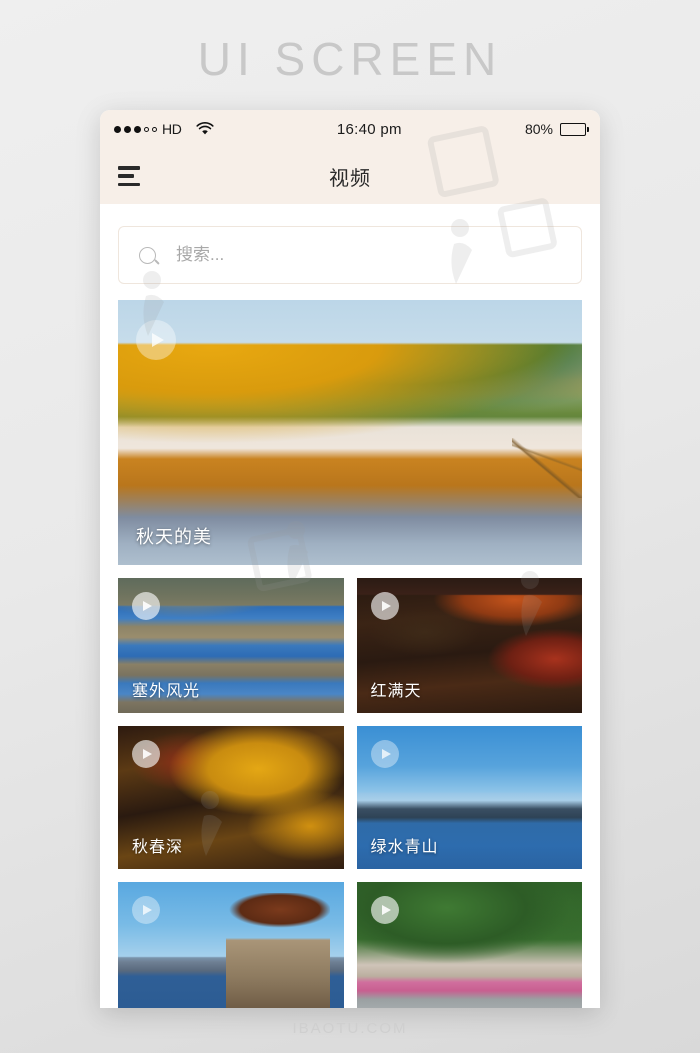  What do you see at coordinates (469, 797) in the screenshot?
I see `video-card: 绿水青山` at bounding box center [469, 797].